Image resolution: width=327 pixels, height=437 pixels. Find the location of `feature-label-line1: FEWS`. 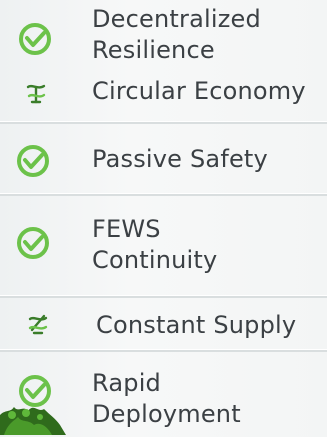

feature-label-line1: FEWS is located at coordinates (126, 229).